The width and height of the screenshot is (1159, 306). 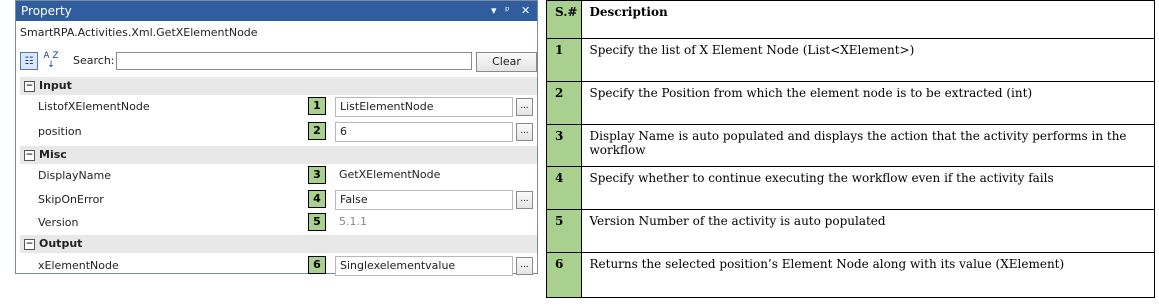 What do you see at coordinates (564, 145) in the screenshot?
I see `row-number: 3` at bounding box center [564, 145].